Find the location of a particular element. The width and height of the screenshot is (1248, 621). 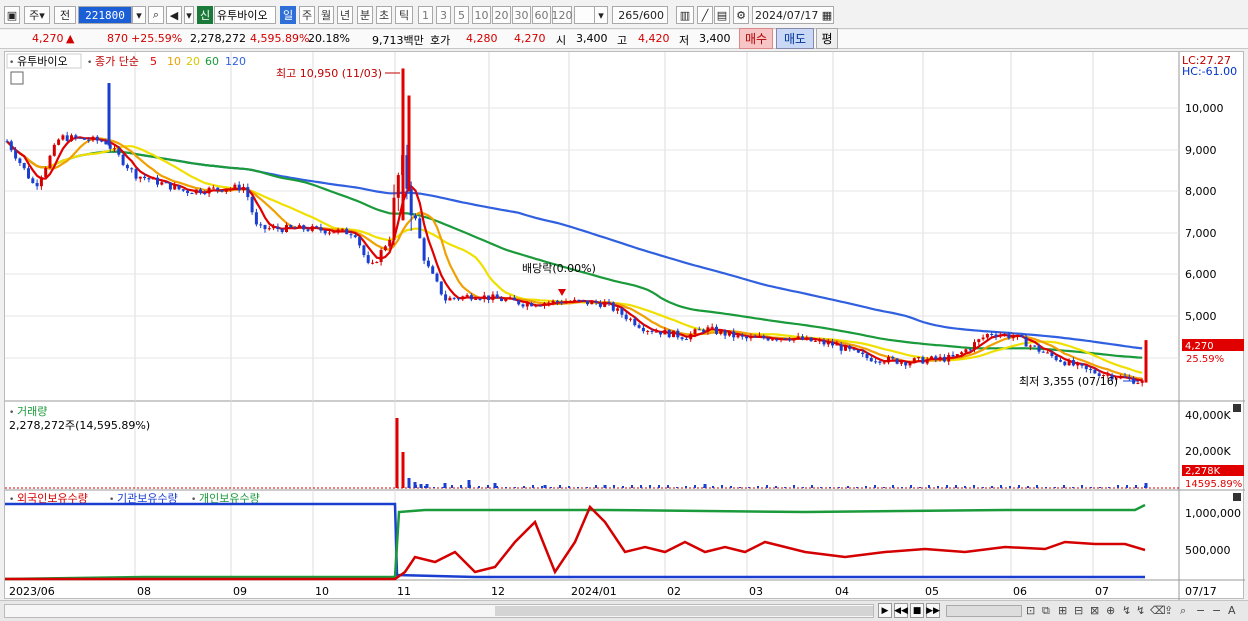

grid-toggle-icon is located at coordinates (17, 78).